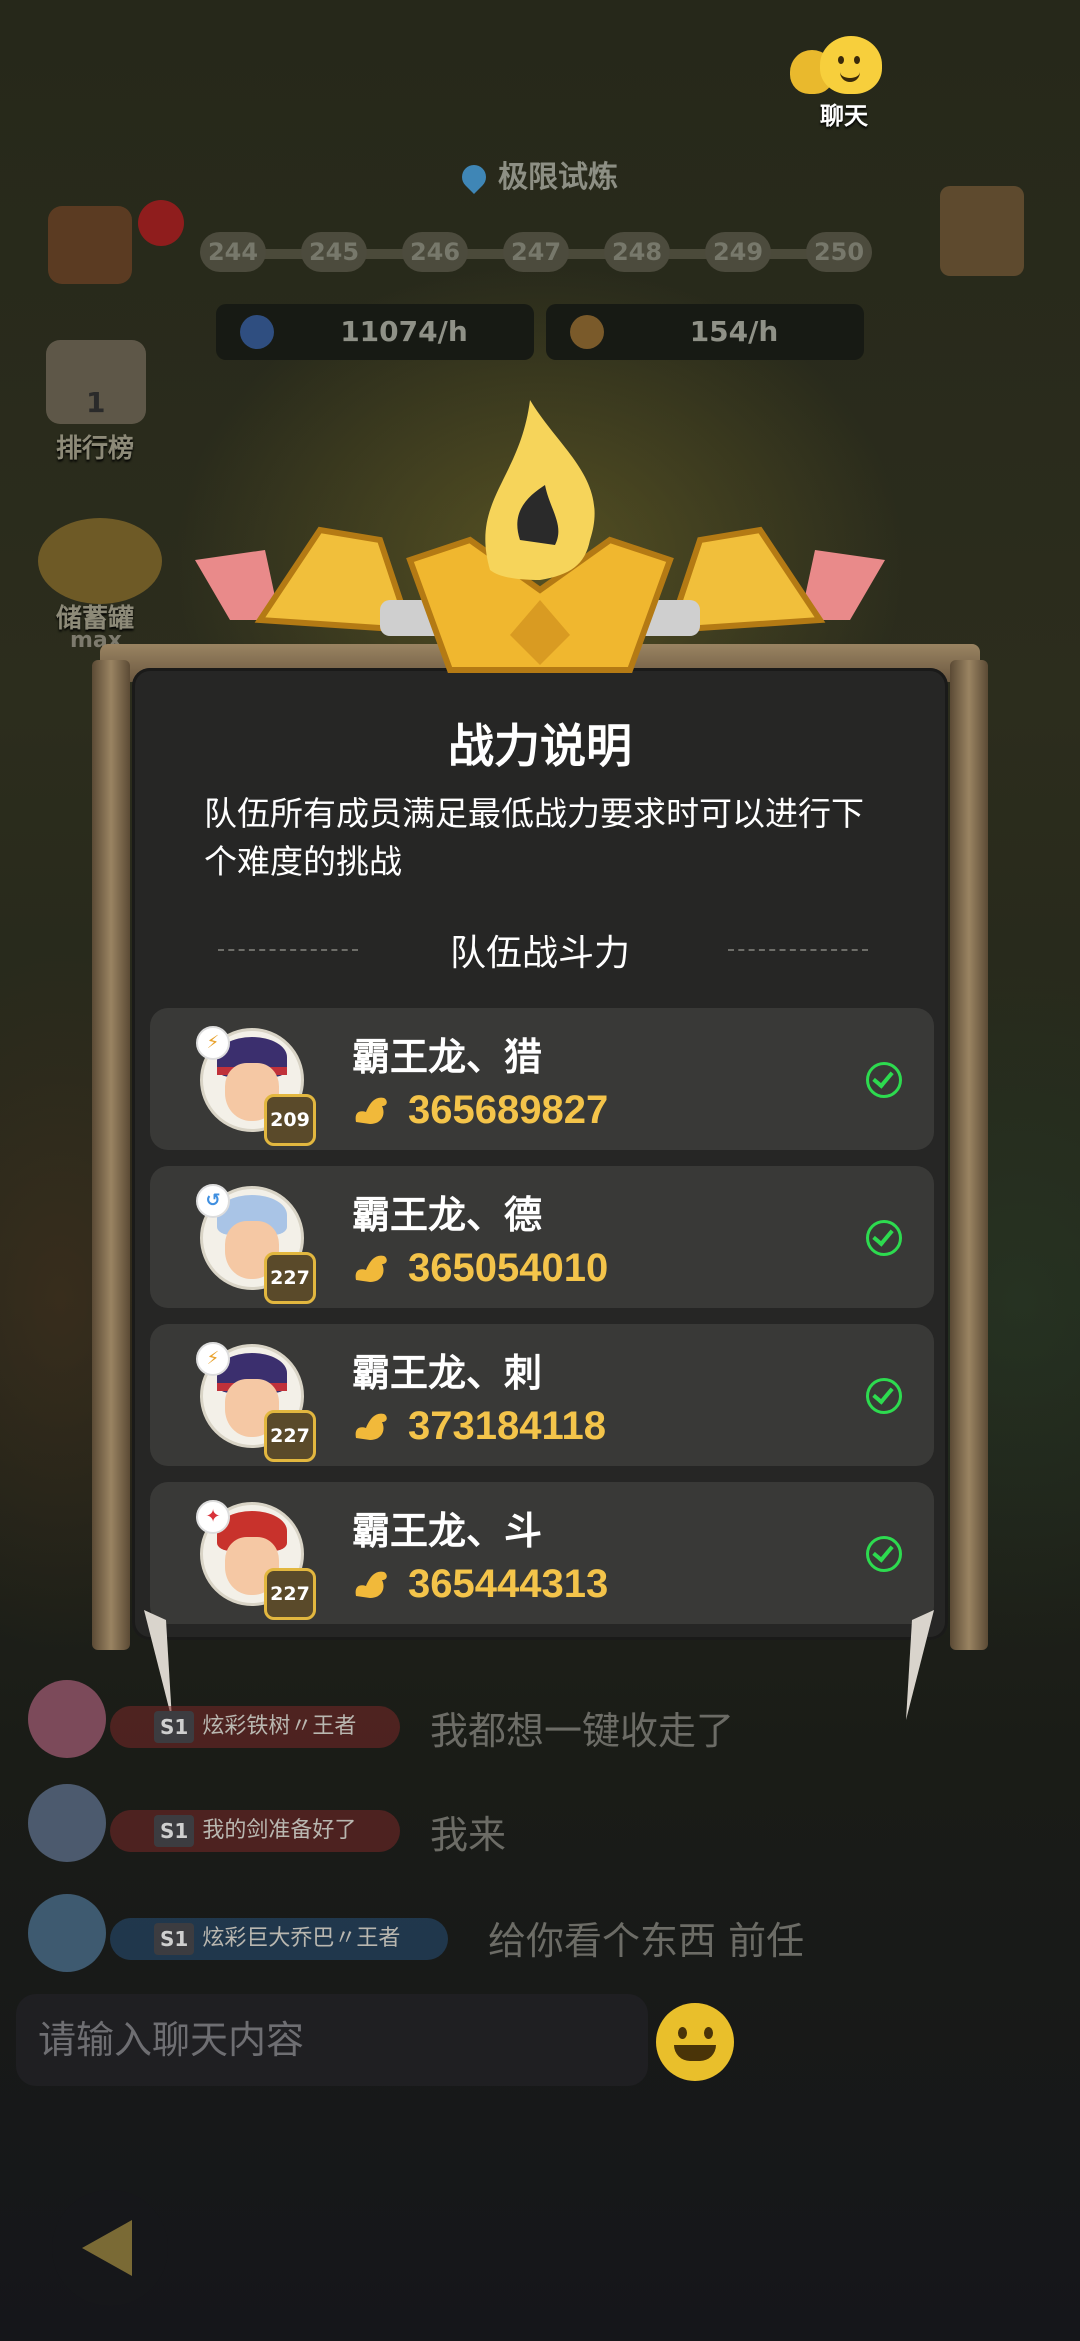  What do you see at coordinates (839, 252) in the screenshot?
I see `stage-progress-level: 250` at bounding box center [839, 252].